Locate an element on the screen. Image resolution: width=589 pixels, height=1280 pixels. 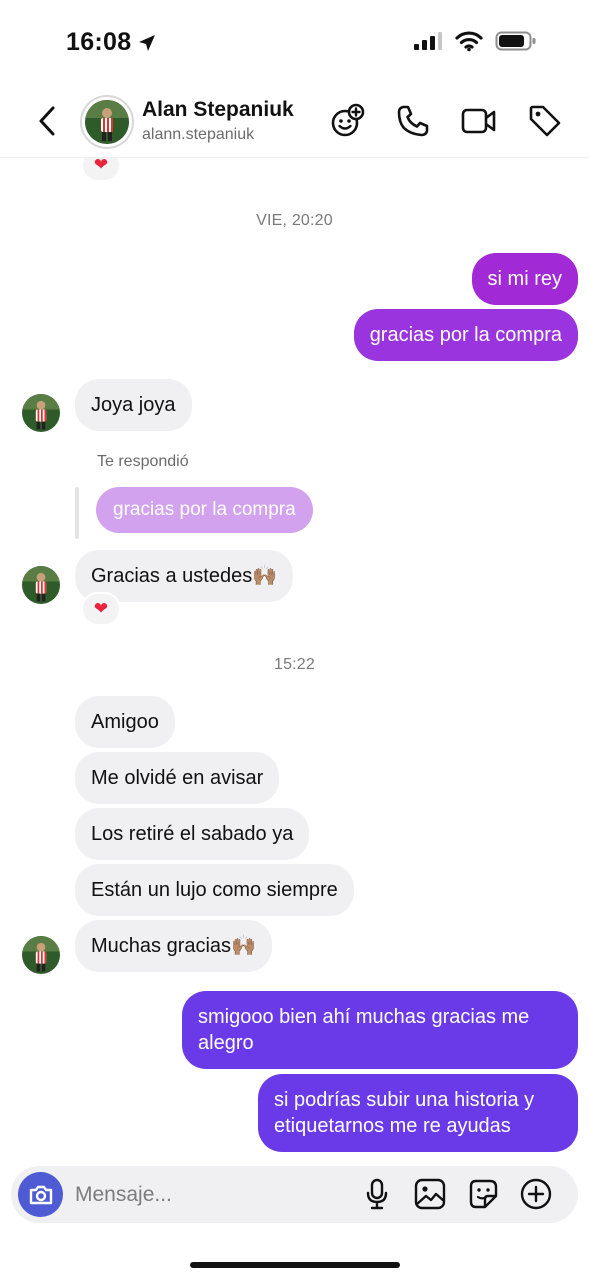
timestamp: VIE, 20:20 is located at coordinates (294, 220).